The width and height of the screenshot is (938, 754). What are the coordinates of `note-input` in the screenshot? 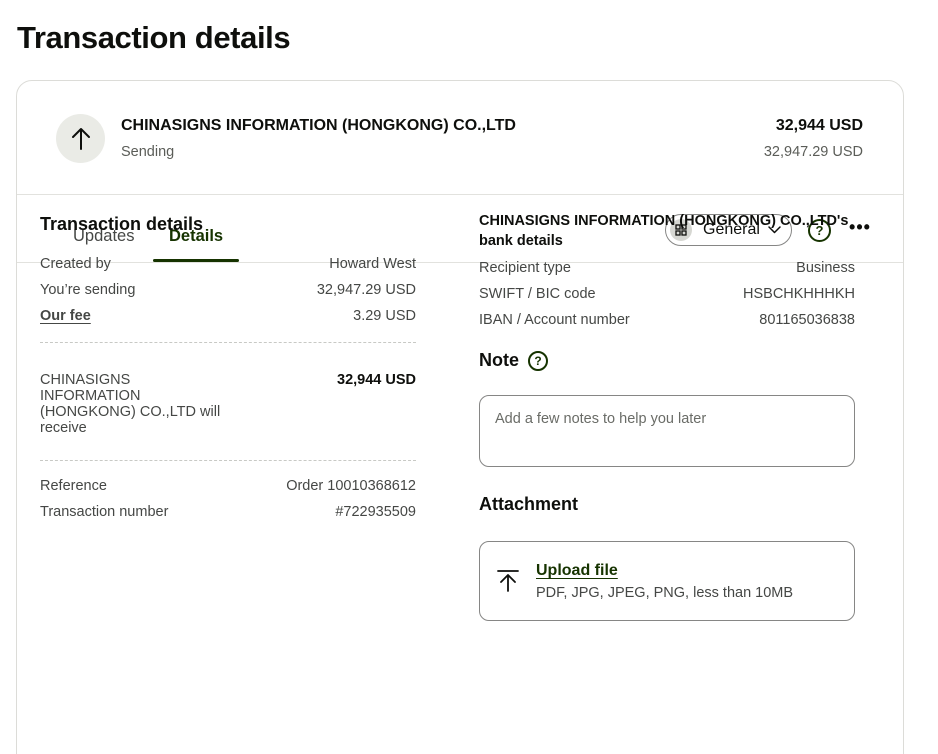 It's located at (667, 431).